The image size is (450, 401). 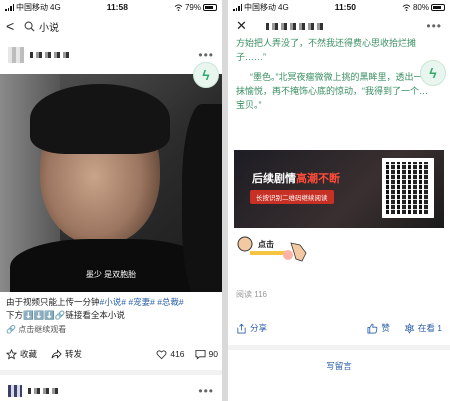 I want to click on tap-hint-label: 点击, so click(x=266, y=244).